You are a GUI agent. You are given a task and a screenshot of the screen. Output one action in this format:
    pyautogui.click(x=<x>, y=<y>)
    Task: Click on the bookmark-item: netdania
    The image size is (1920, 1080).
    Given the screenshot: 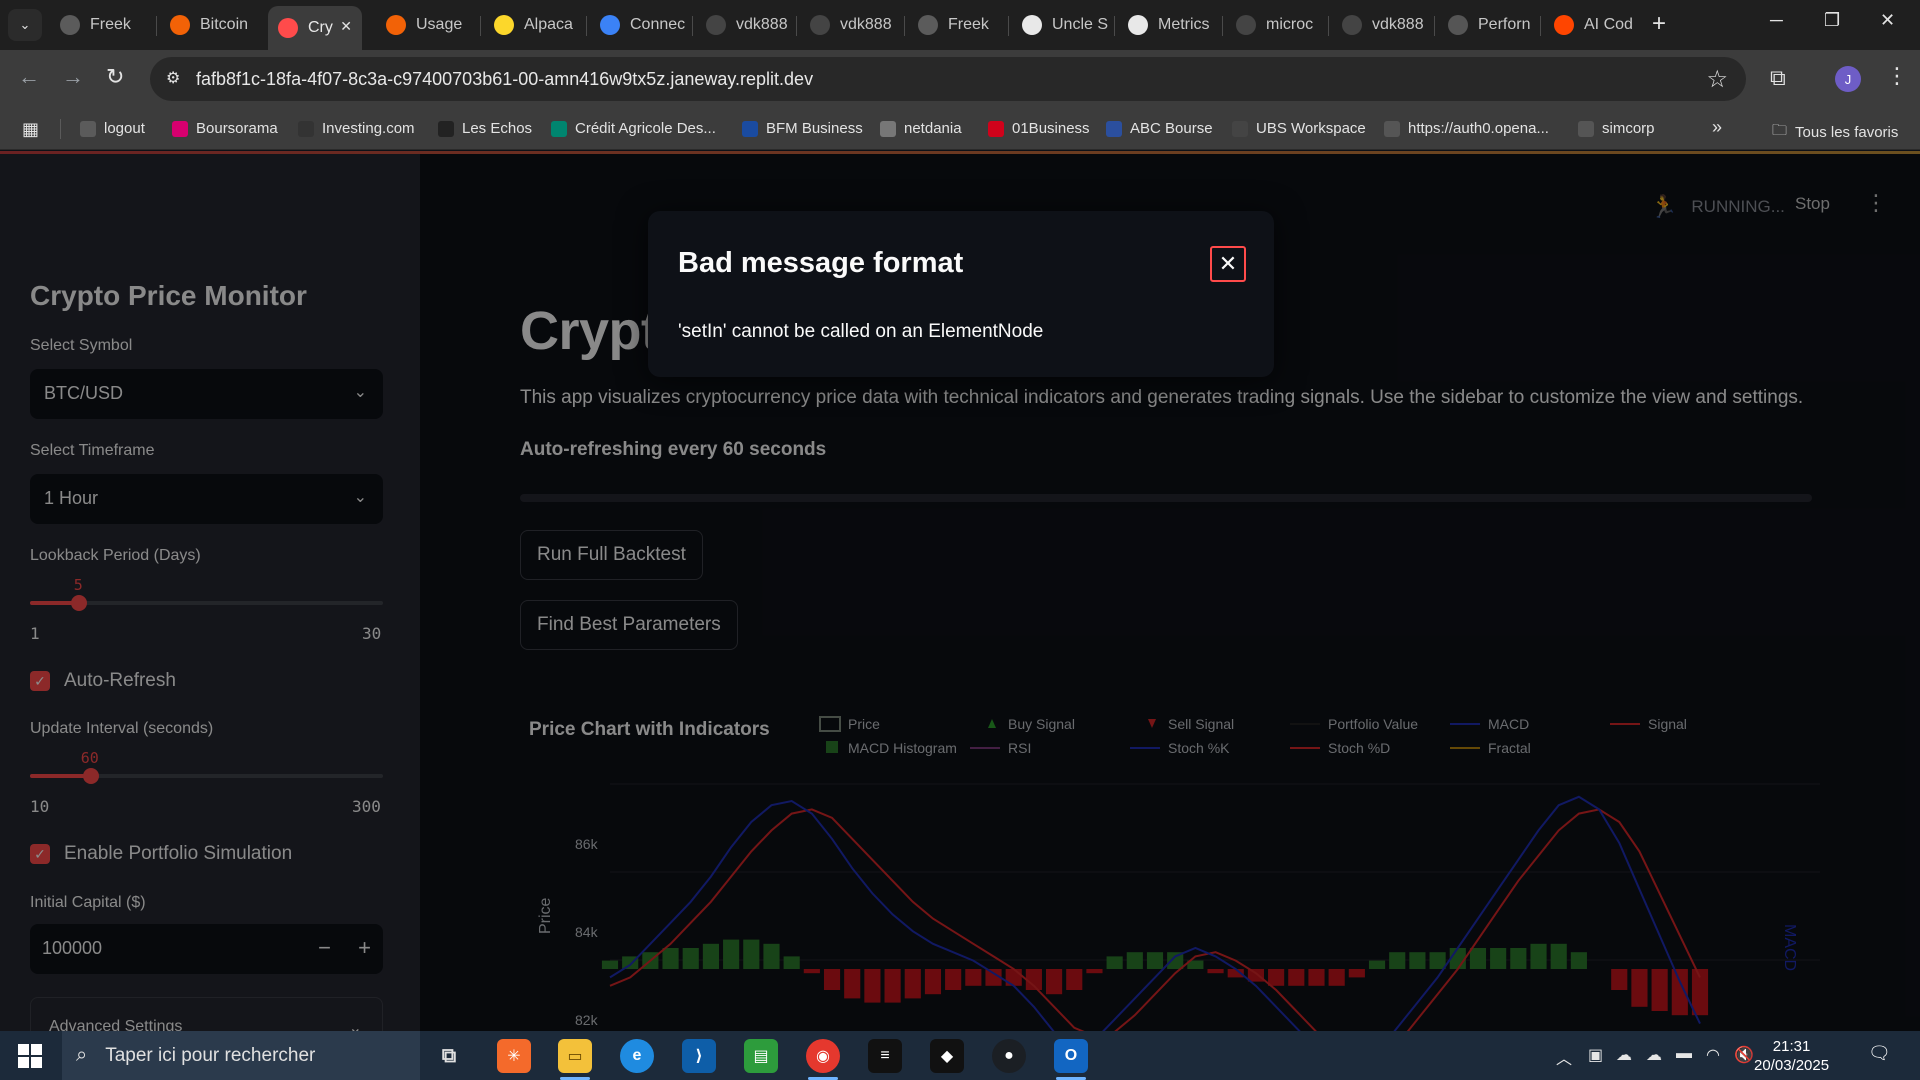 What is the action you would take?
    pyautogui.click(x=921, y=128)
    